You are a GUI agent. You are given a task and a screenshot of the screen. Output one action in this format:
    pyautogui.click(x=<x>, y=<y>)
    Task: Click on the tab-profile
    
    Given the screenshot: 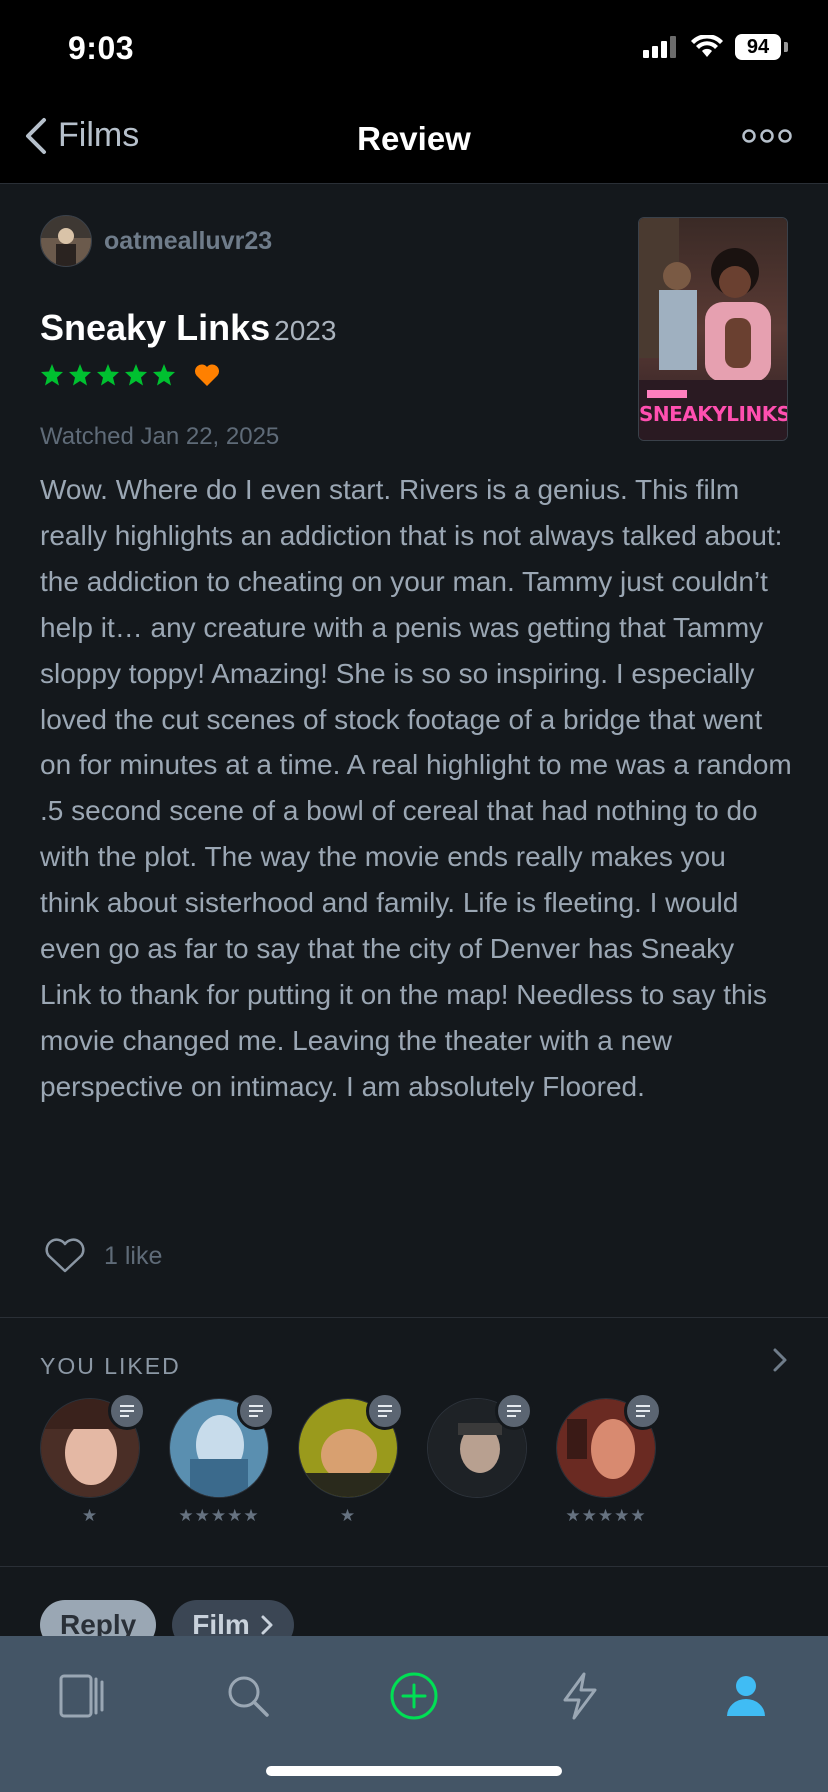 What is the action you would take?
    pyautogui.click(x=746, y=1696)
    